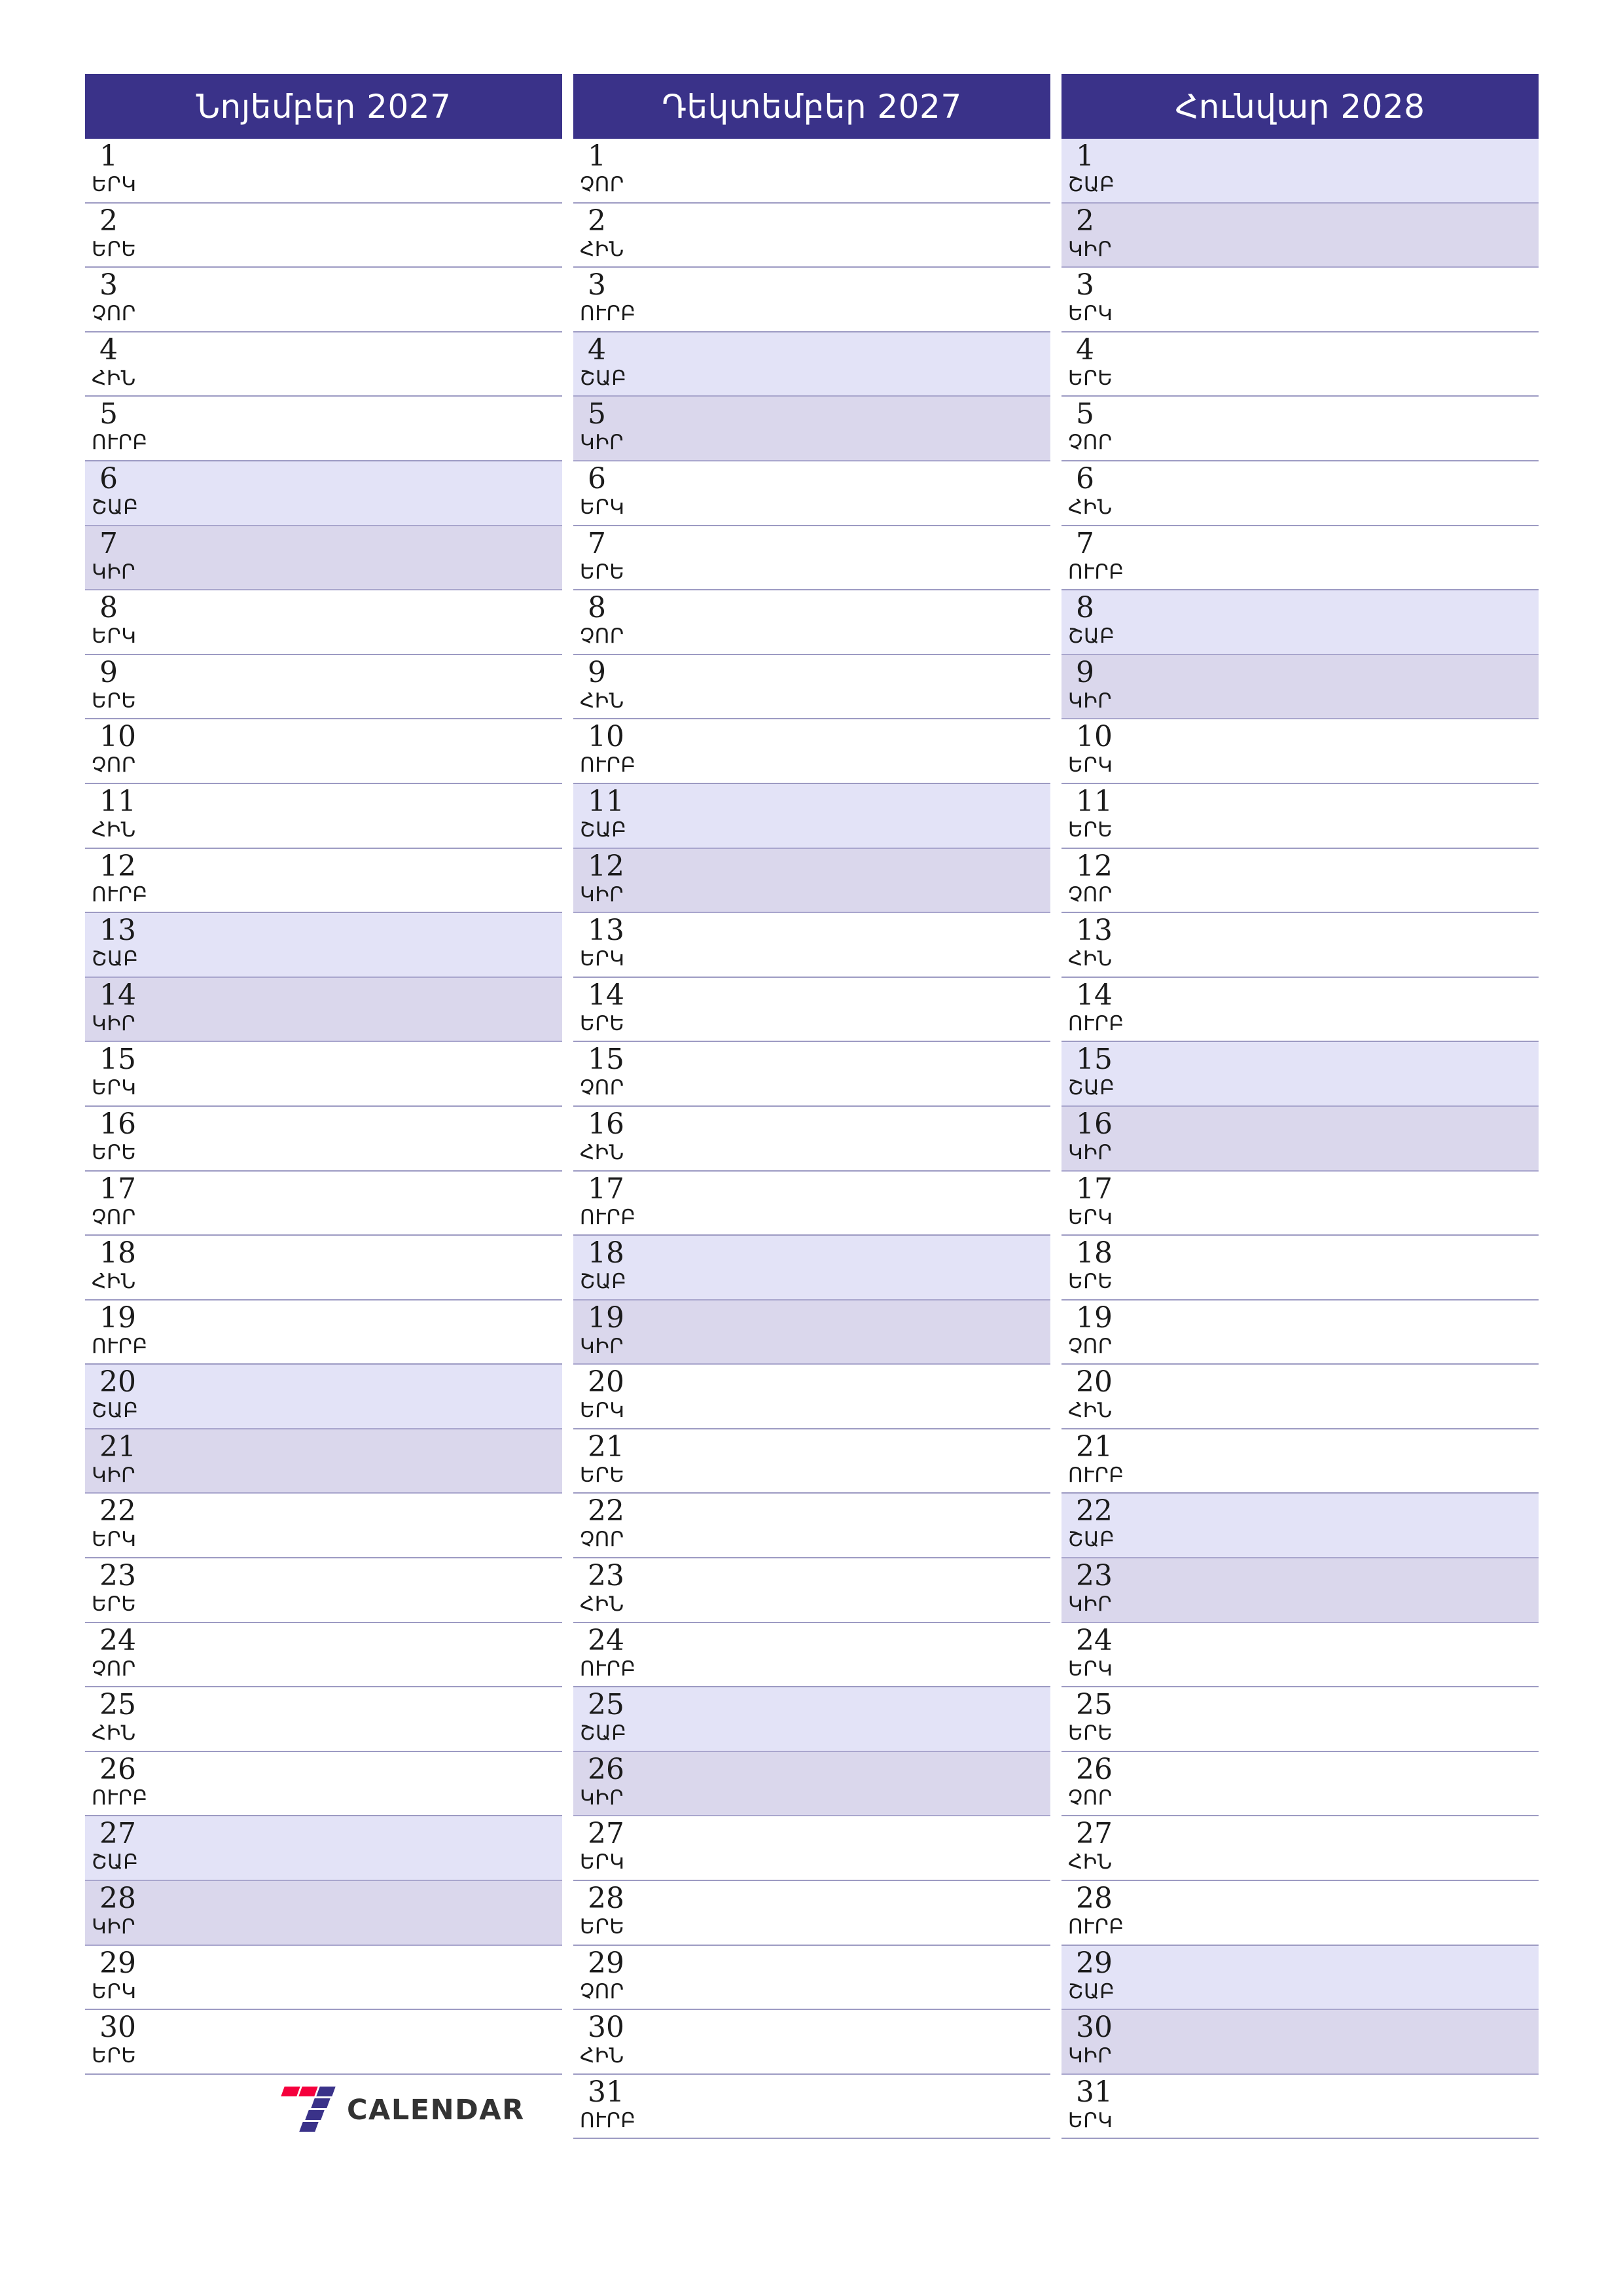 This screenshot has width=1623, height=2296. I want to click on day-number: 23, so click(606, 1576).